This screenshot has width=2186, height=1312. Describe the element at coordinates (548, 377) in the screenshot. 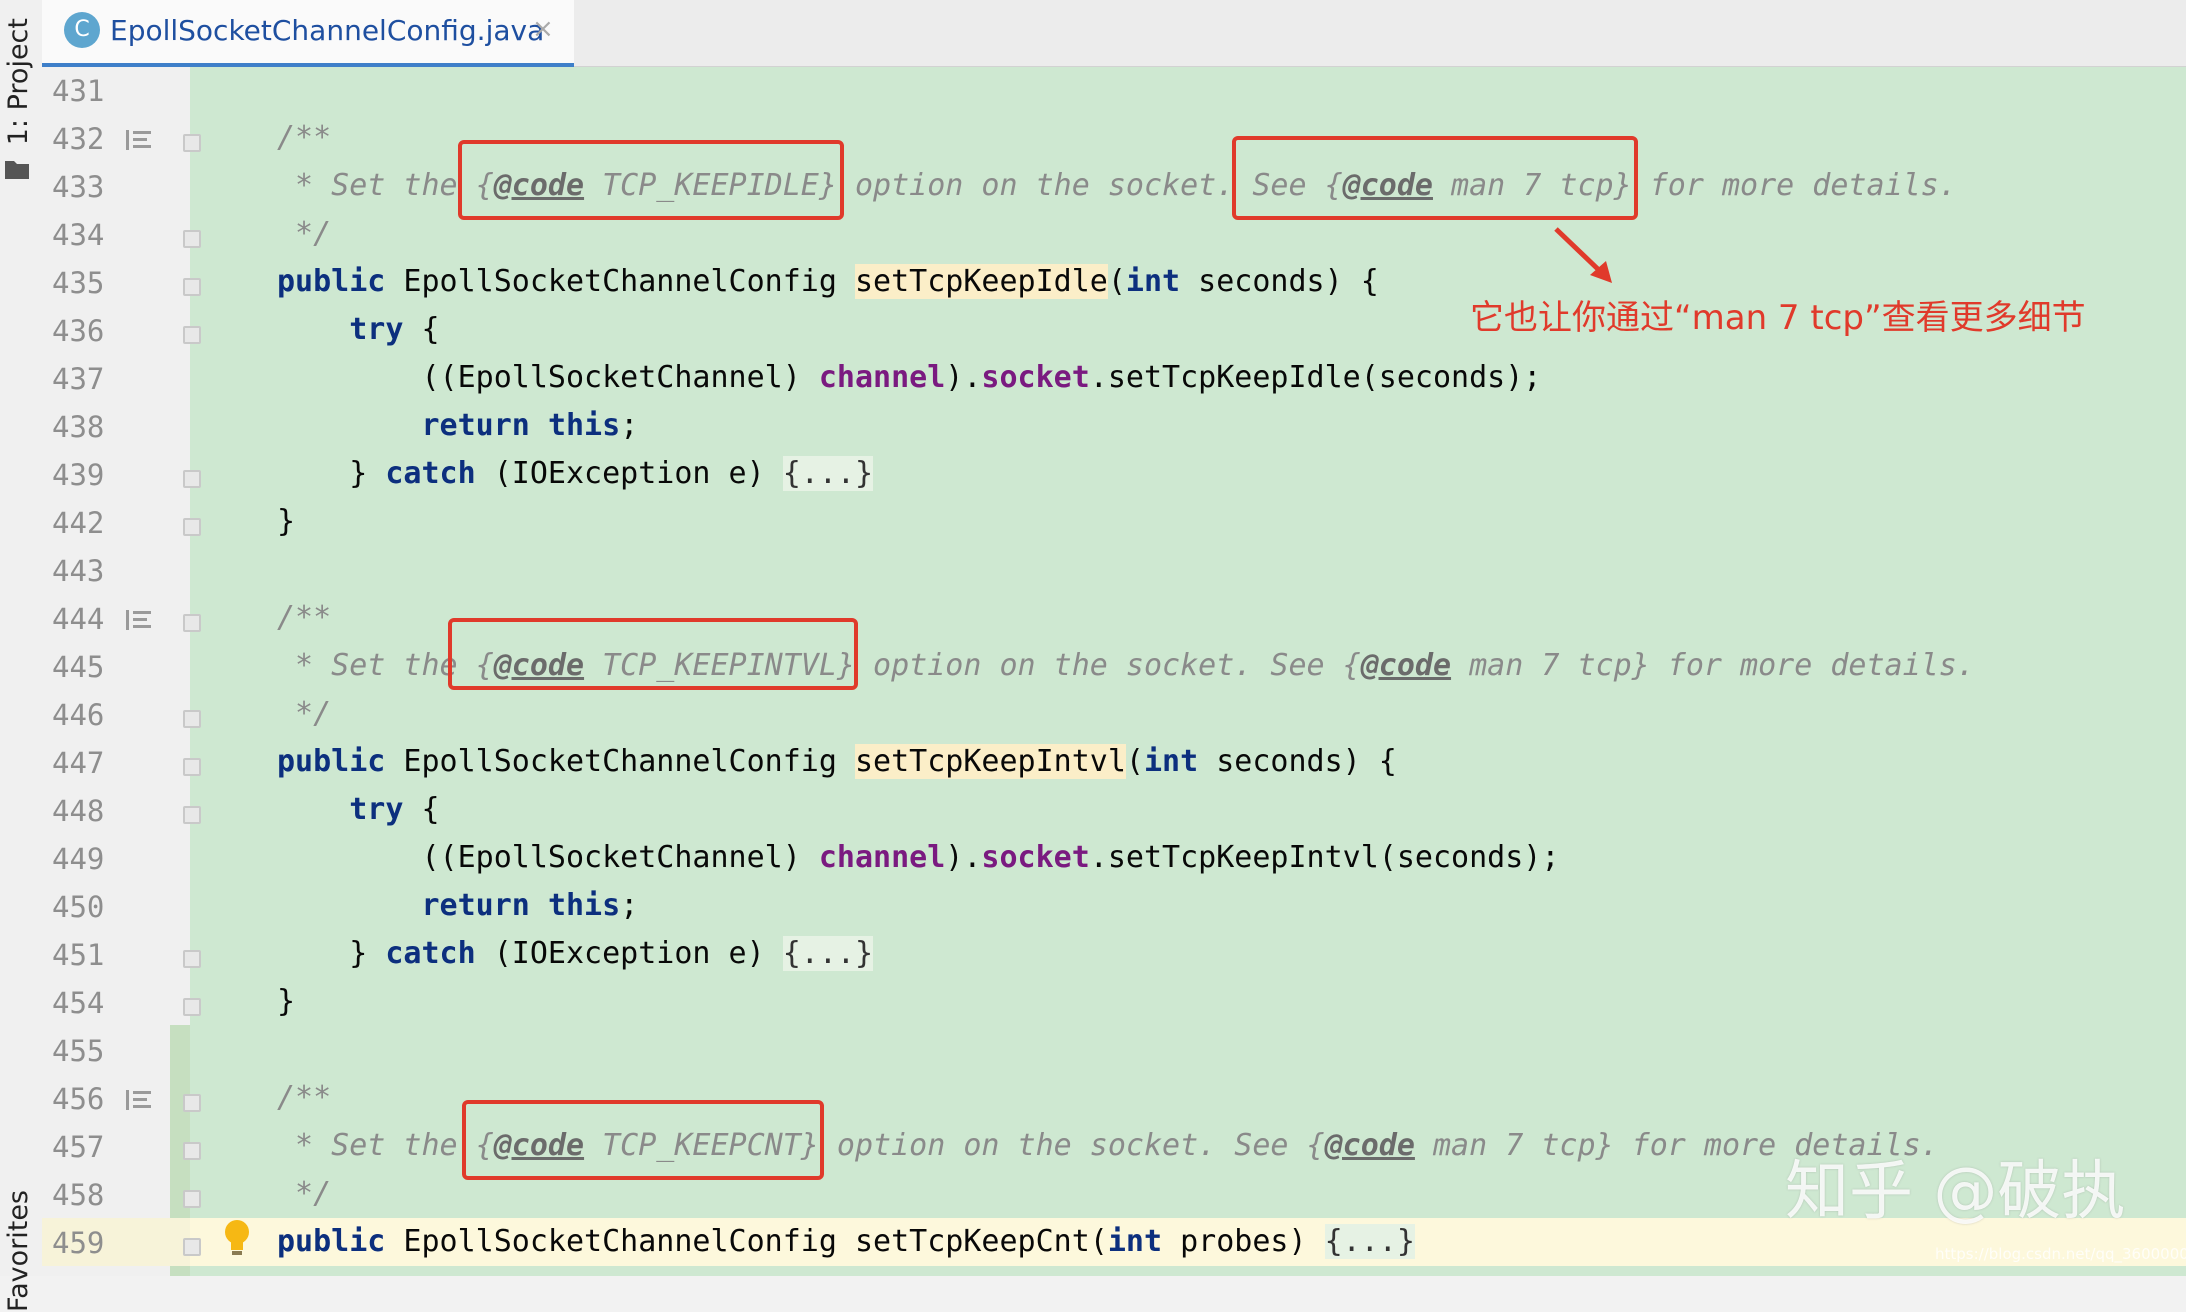

I see `code-token: ((EpollSocketChannel)` at that location.